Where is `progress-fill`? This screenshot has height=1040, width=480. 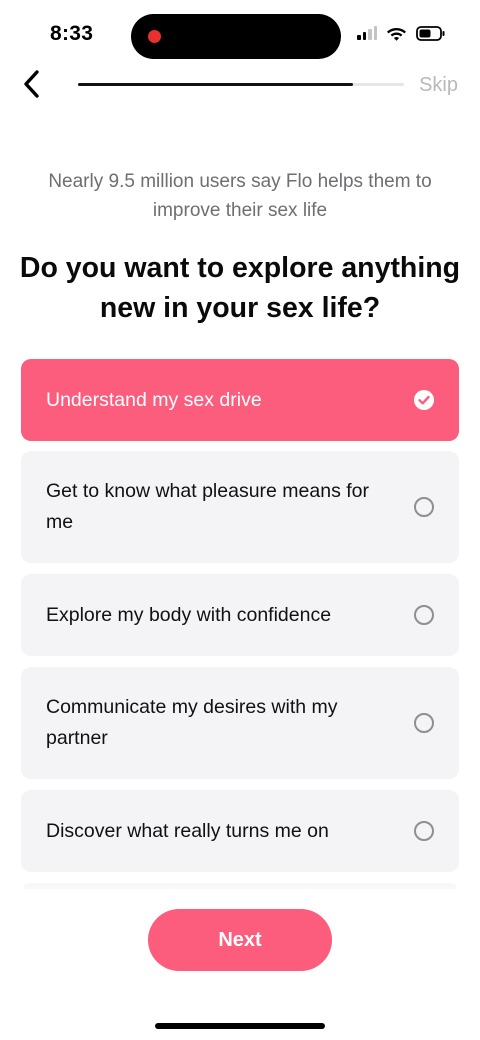
progress-fill is located at coordinates (216, 84).